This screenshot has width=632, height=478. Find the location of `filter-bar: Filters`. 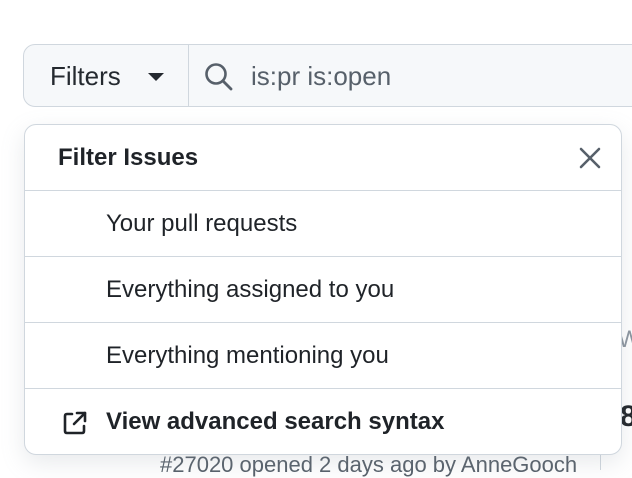

filter-bar: Filters is located at coordinates (327, 75).